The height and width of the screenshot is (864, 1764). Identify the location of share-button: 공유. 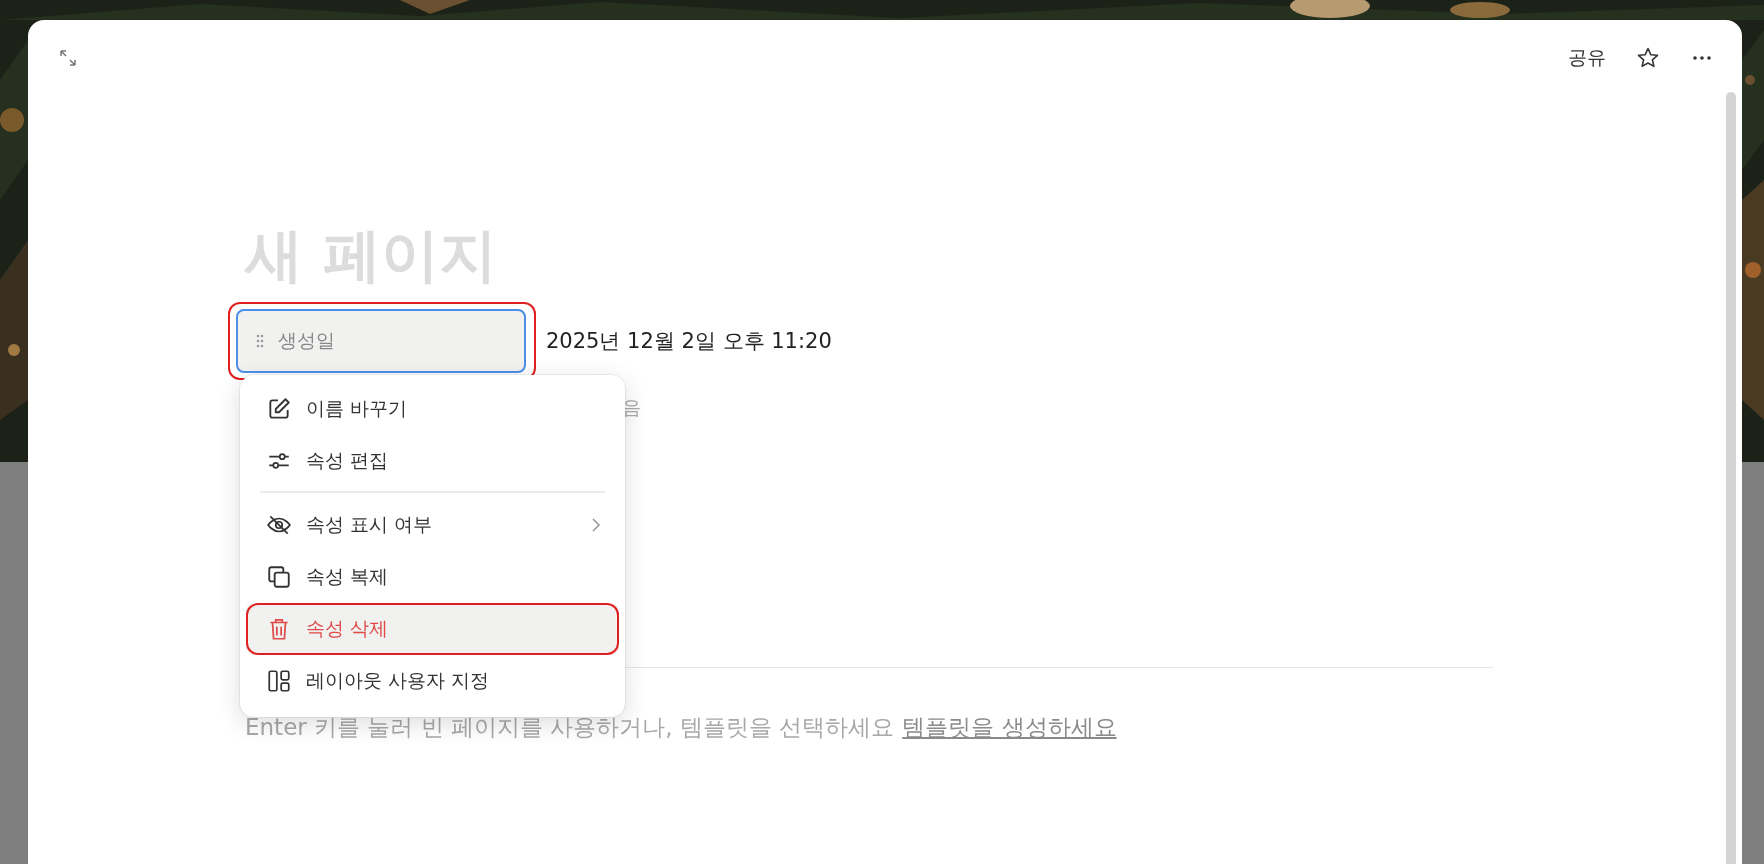
(1587, 58).